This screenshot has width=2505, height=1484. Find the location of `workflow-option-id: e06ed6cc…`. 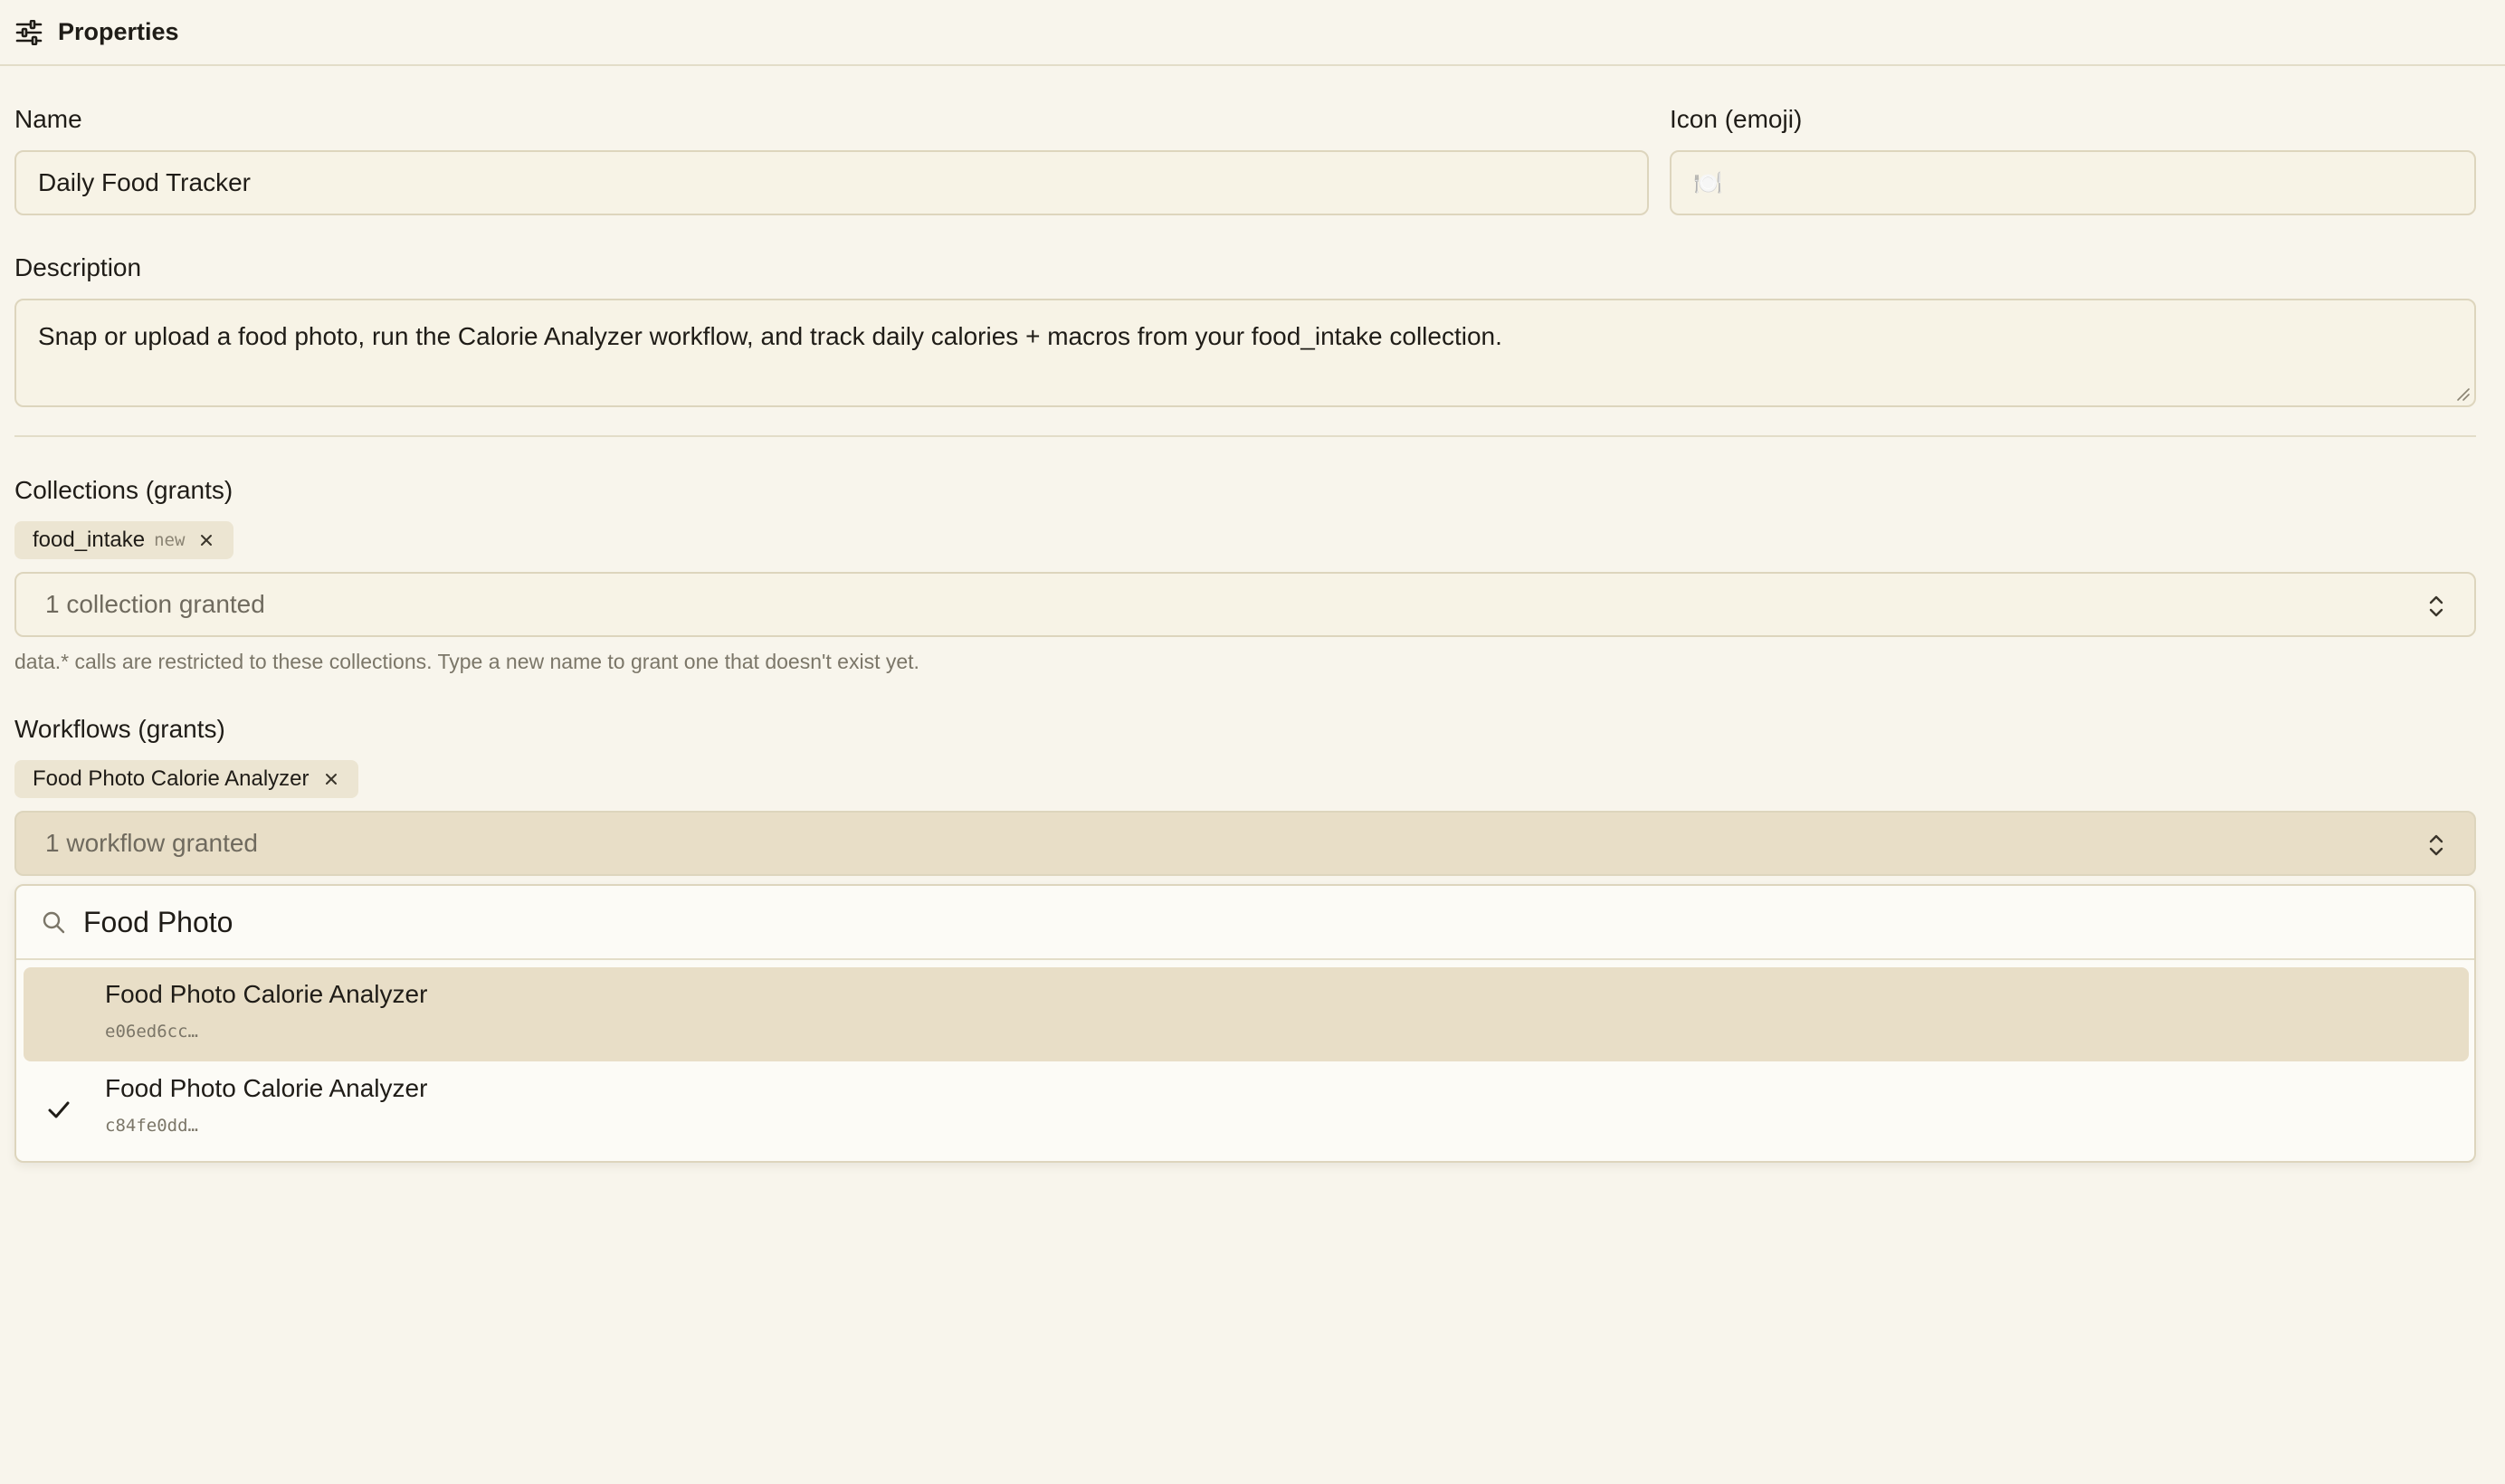

workflow-option-id: e06ed6cc… is located at coordinates (151, 1032).